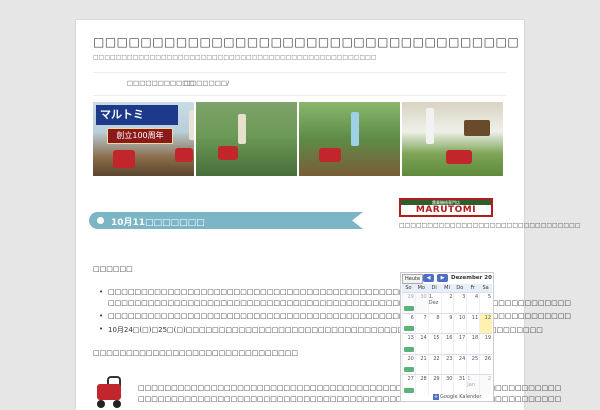 The image size is (600, 410). What do you see at coordinates (477, 128) in the screenshot?
I see `patio-table` at bounding box center [477, 128].